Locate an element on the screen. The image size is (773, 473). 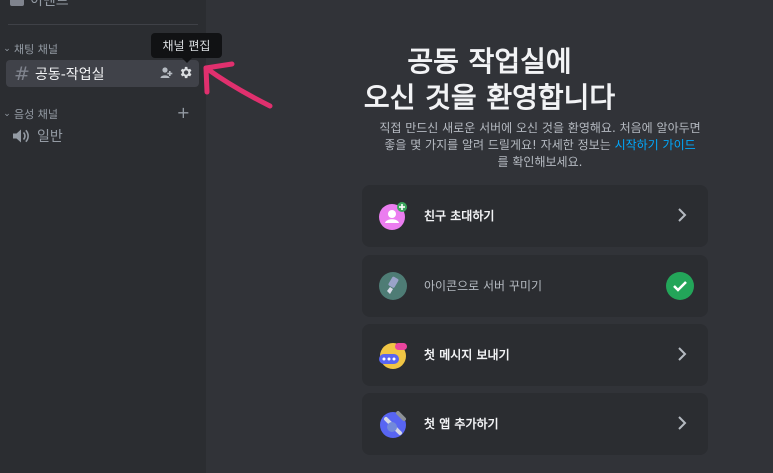
getting-started-guide-link: 시작하기 가이드 is located at coordinates (655, 145).